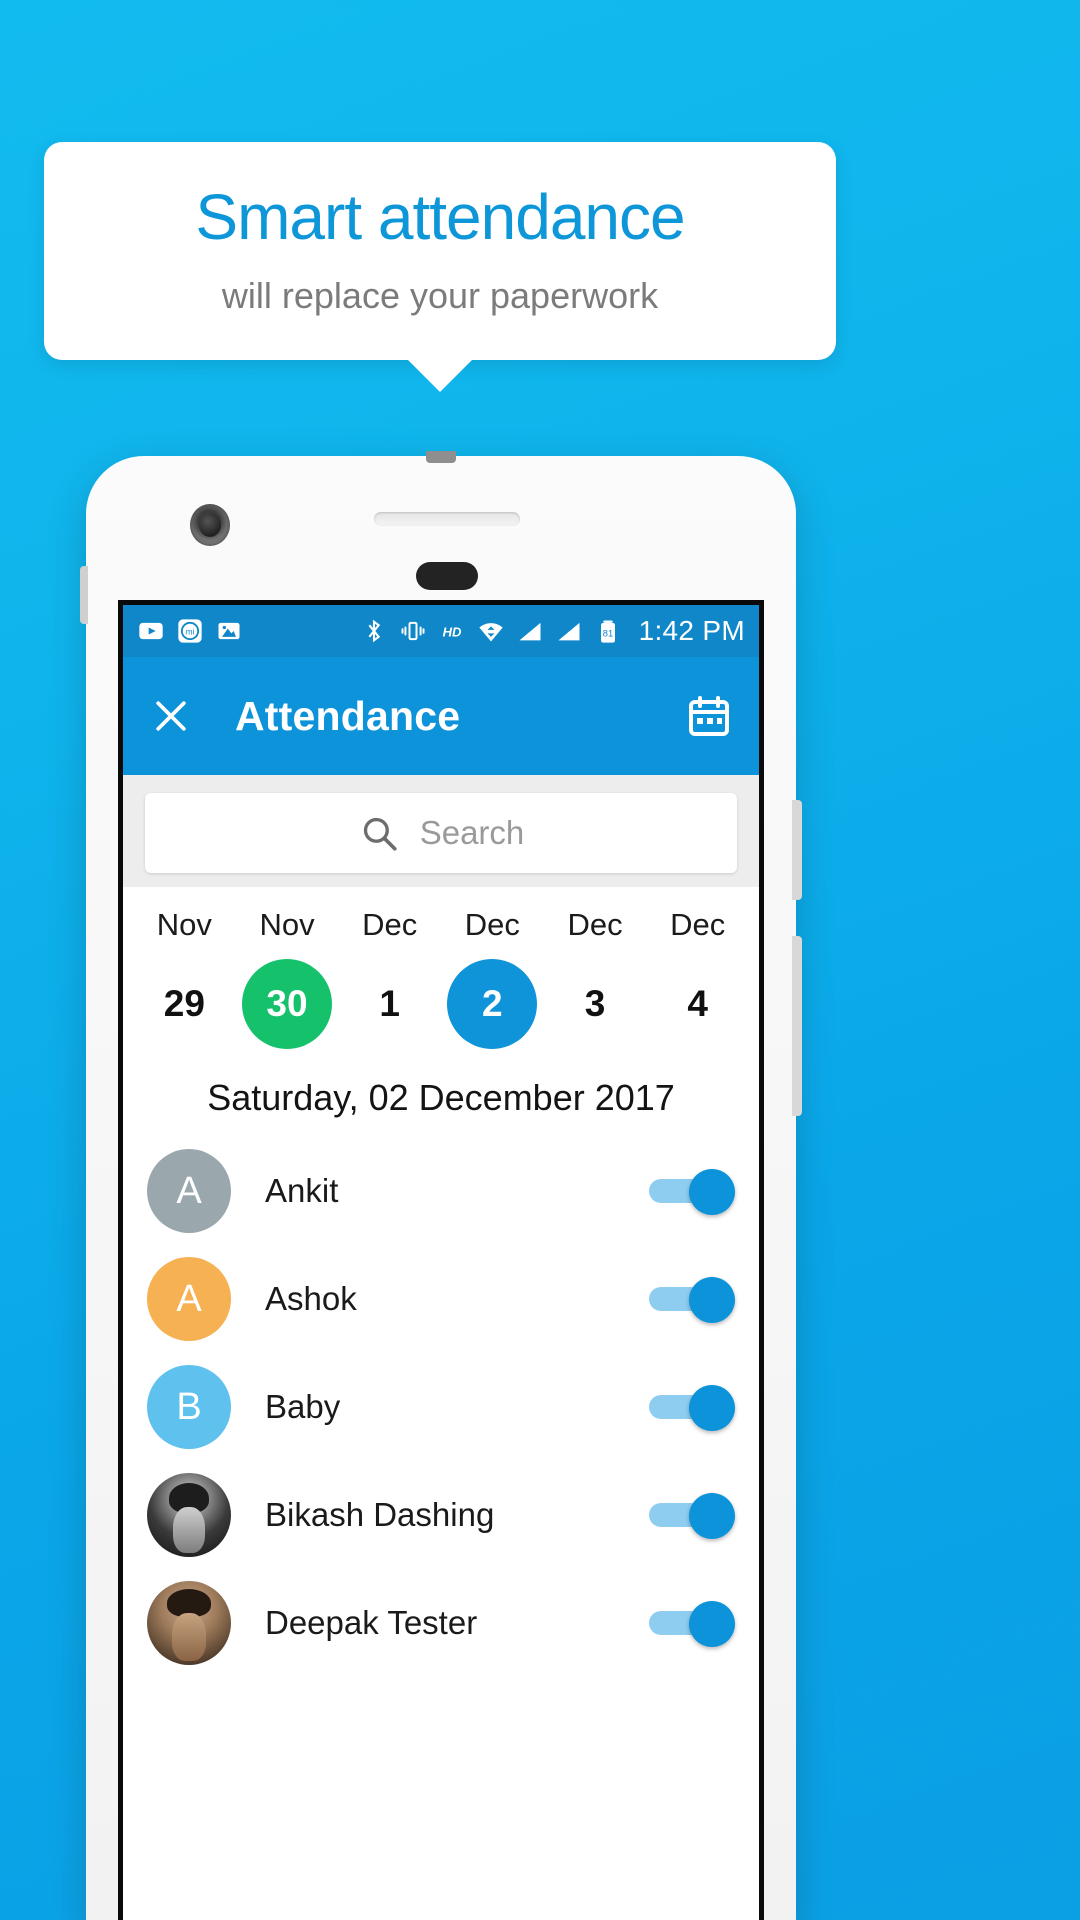  I want to click on signal-1-icon, so click(530, 631).